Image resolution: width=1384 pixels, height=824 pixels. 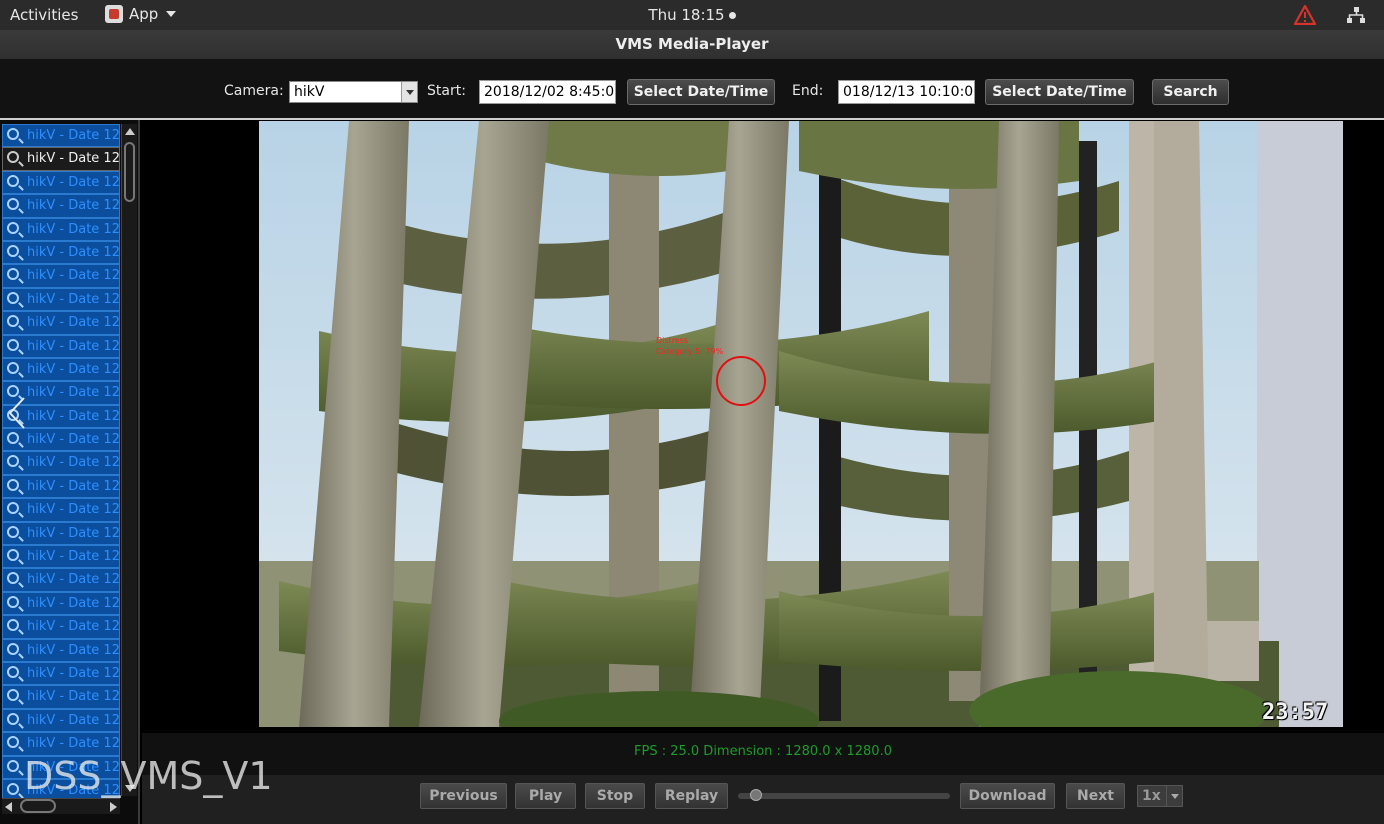 I want to click on list-horizontal-scrollbar, so click(x=61, y=806).